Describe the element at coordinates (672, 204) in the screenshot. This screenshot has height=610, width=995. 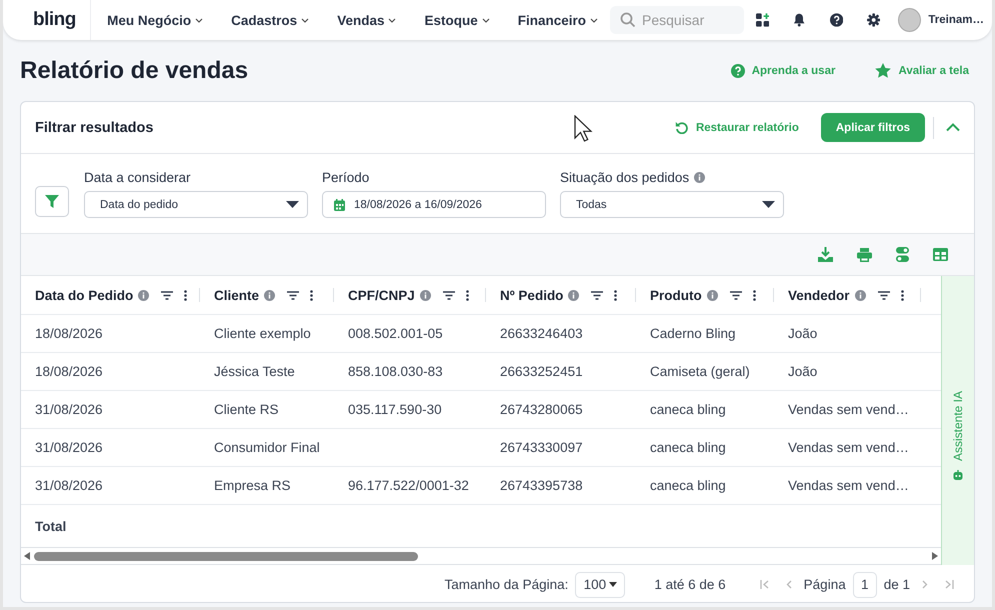
I see `select-field: Todas` at that location.